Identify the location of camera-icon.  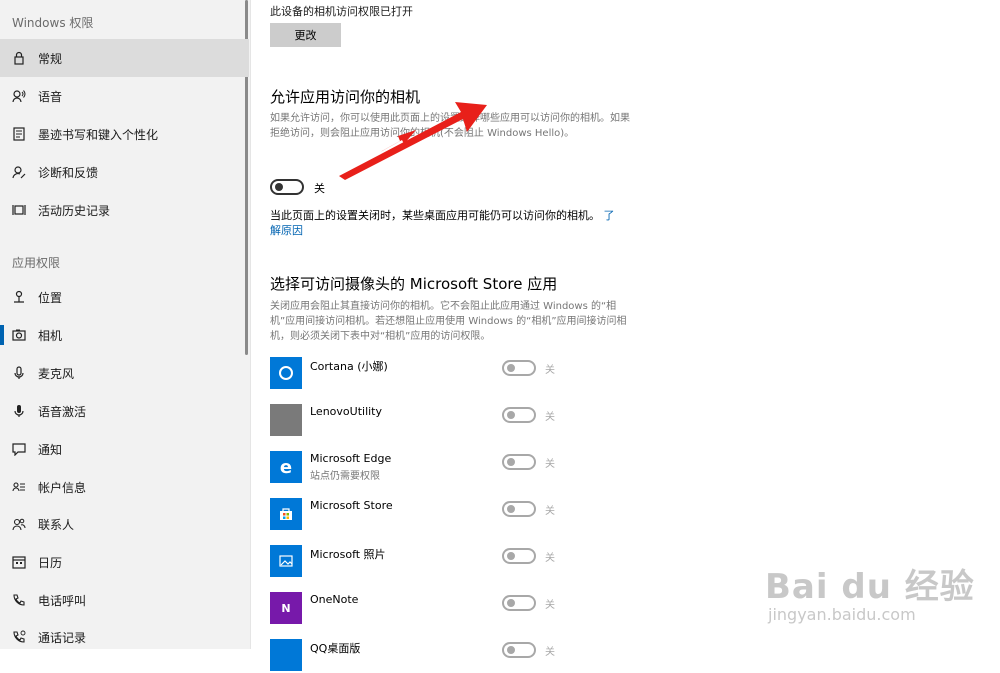
(19, 335).